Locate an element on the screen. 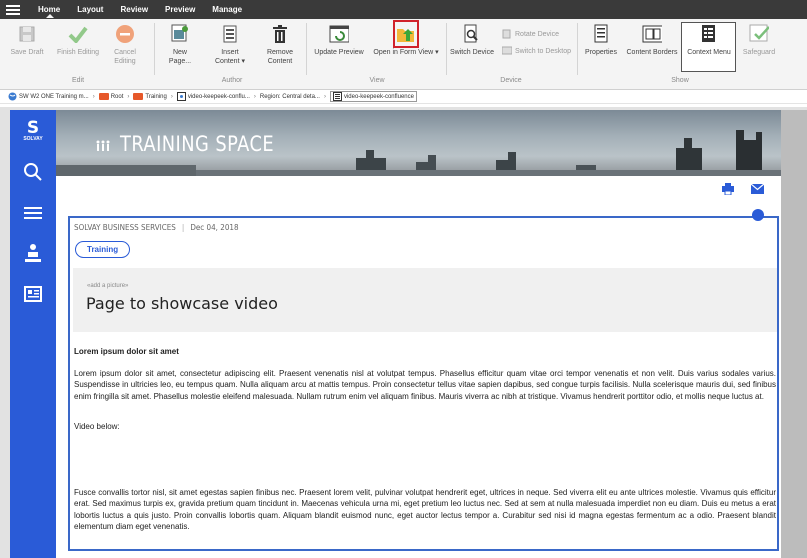  content-icon is located at coordinates (337, 96).